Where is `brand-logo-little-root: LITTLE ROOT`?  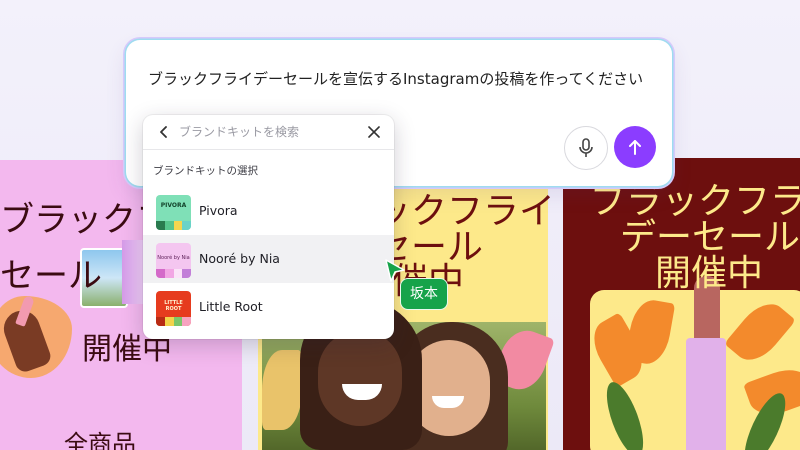 brand-logo-little-root: LITTLE ROOT is located at coordinates (173, 308).